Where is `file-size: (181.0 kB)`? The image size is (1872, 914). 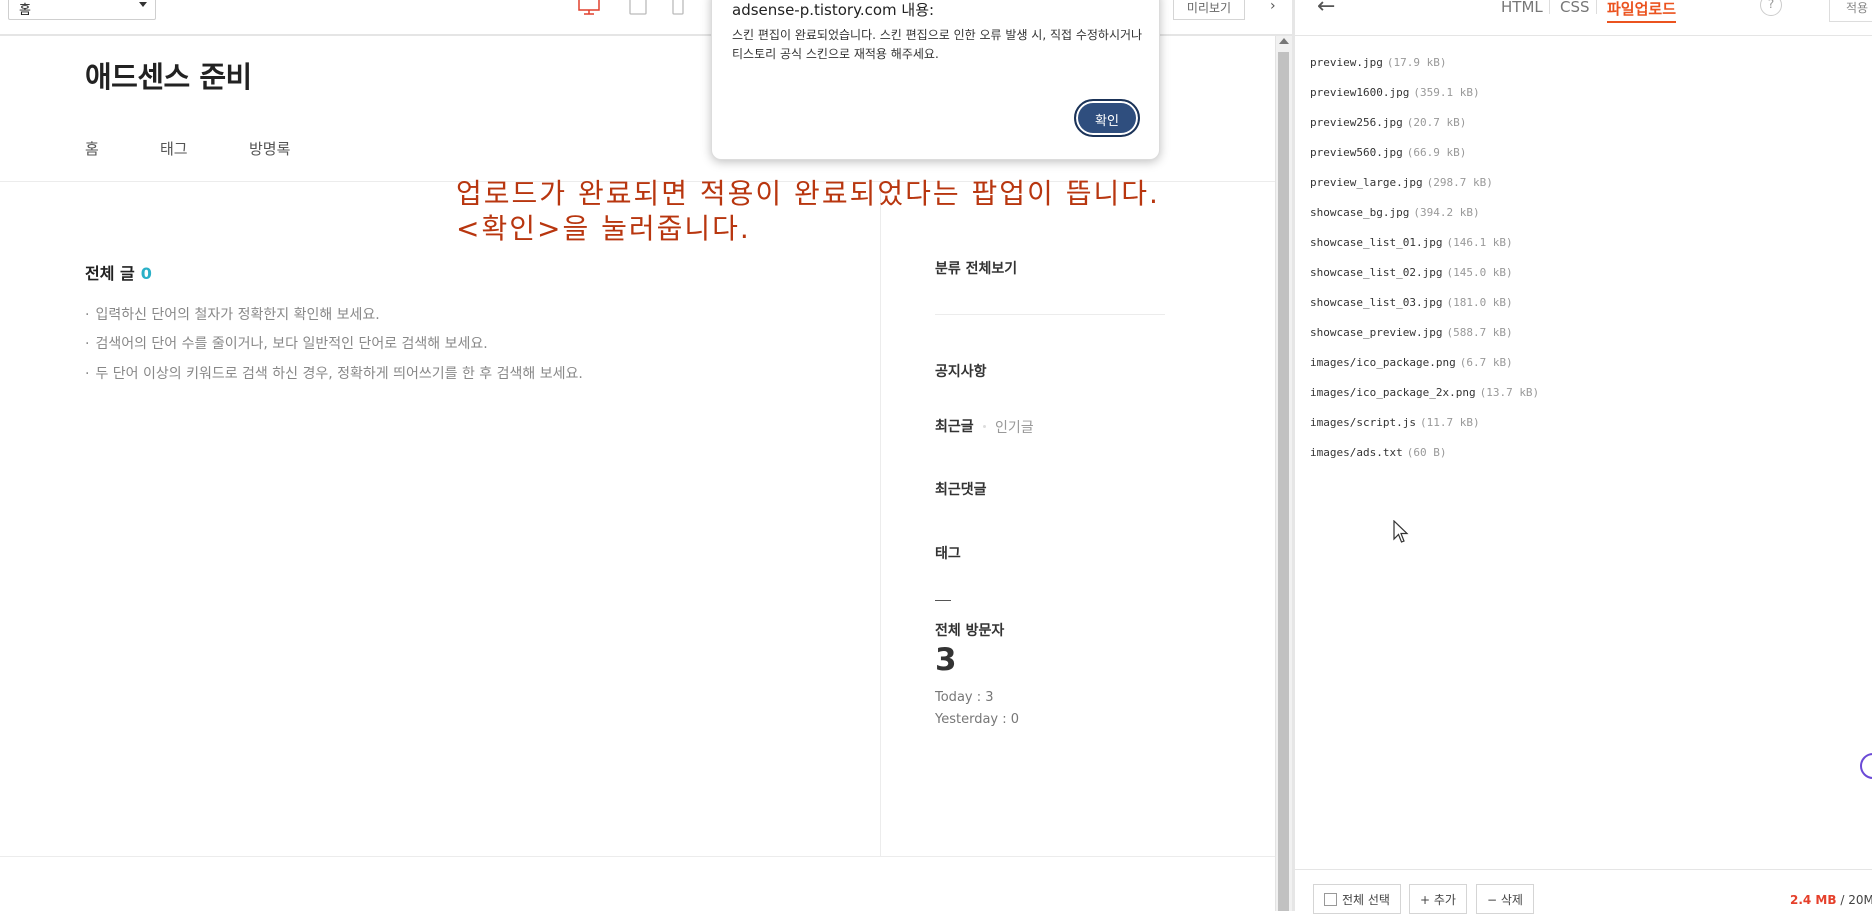
file-size: (181.0 kB) is located at coordinates (1479, 302).